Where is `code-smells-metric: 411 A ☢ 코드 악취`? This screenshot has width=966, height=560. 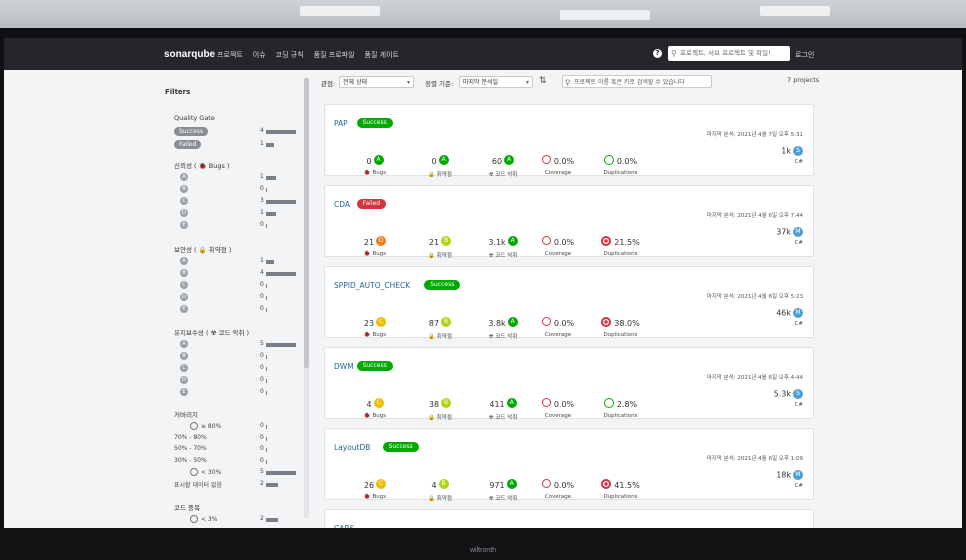
code-smells-metric: 411 A ☢ 코드 악취 is located at coordinates (503, 406).